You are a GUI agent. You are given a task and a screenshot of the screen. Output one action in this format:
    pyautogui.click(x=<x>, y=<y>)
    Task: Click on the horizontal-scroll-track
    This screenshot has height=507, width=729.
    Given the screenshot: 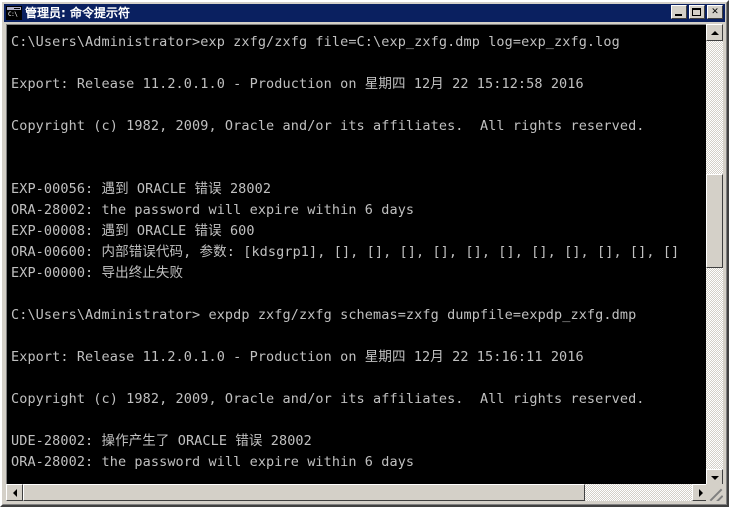 What is the action you would take?
    pyautogui.click(x=357, y=492)
    